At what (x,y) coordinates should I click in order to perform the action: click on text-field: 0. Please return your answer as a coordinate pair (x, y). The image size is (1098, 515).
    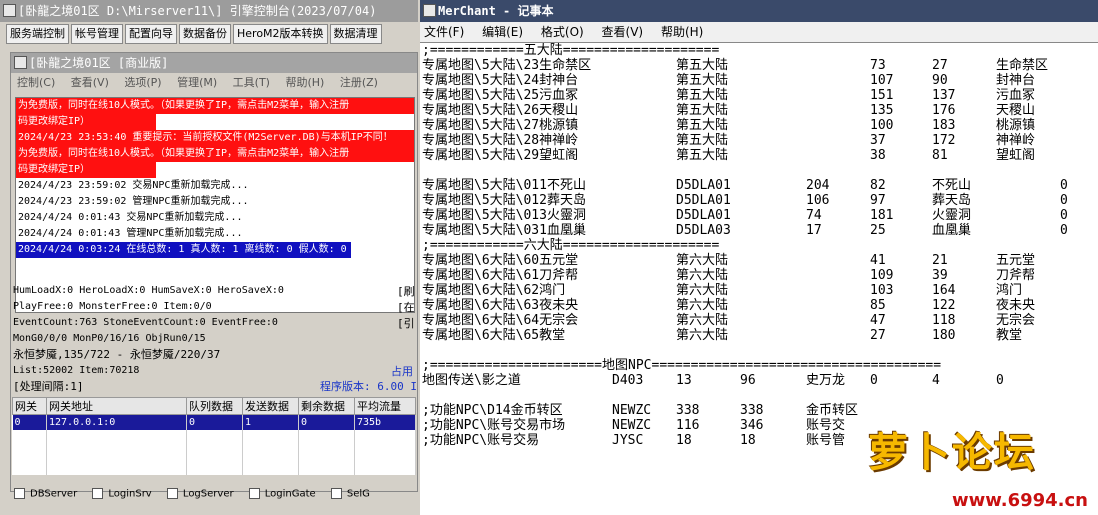
    Looking at the image, I should click on (1064, 215).